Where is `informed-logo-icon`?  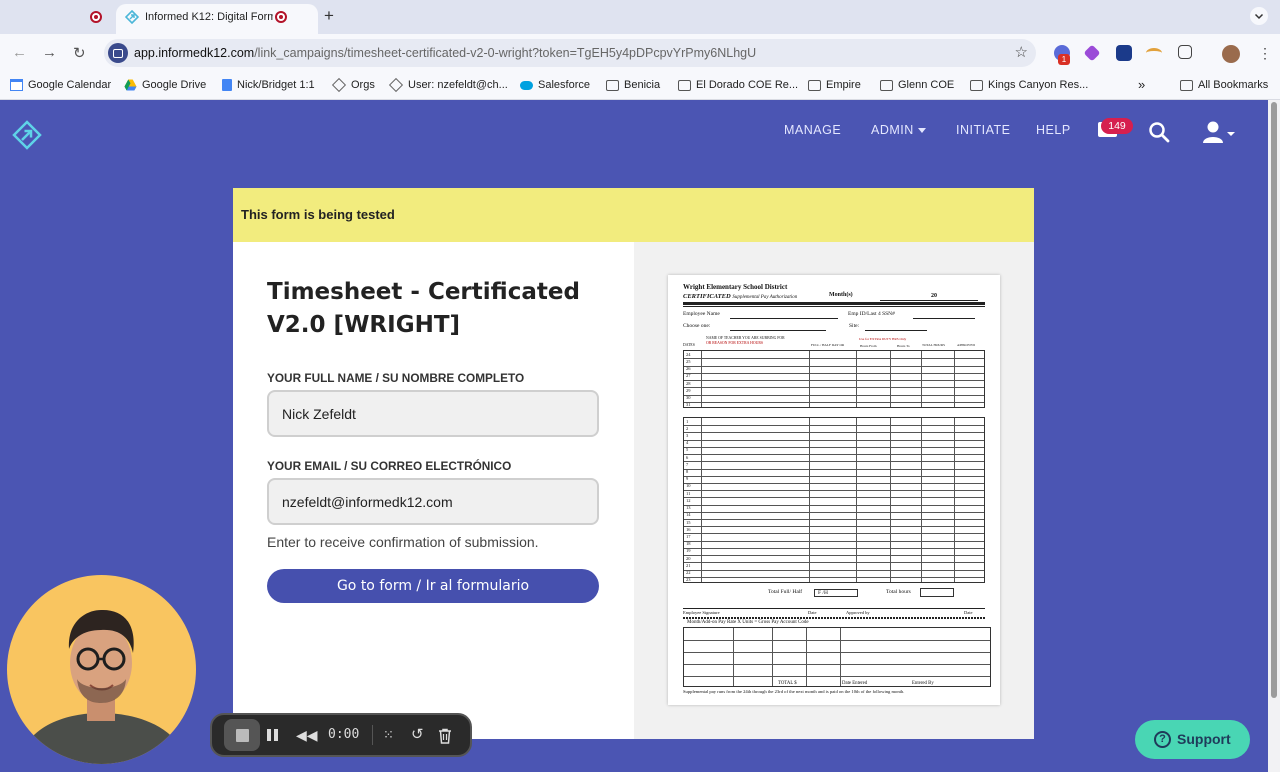
informed-logo-icon is located at coordinates (27, 135).